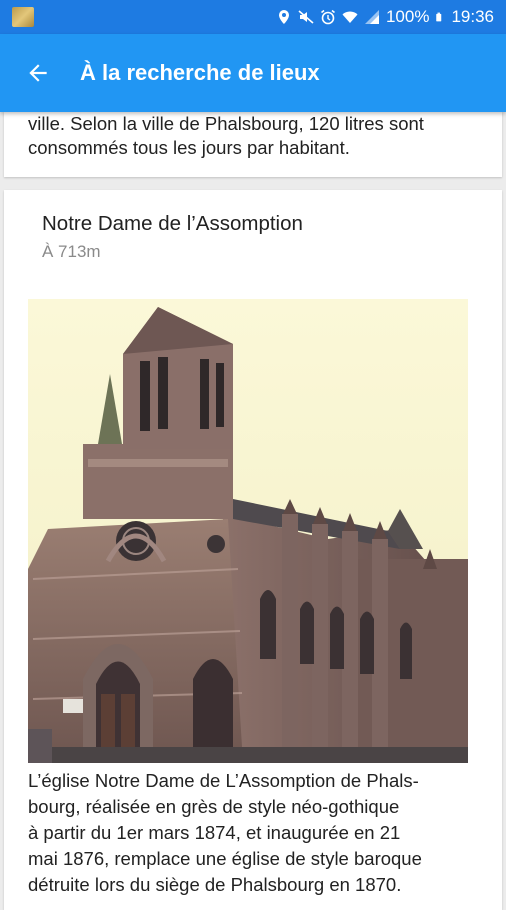 This screenshot has width=506, height=910. I want to click on mute-icon, so click(306, 17).